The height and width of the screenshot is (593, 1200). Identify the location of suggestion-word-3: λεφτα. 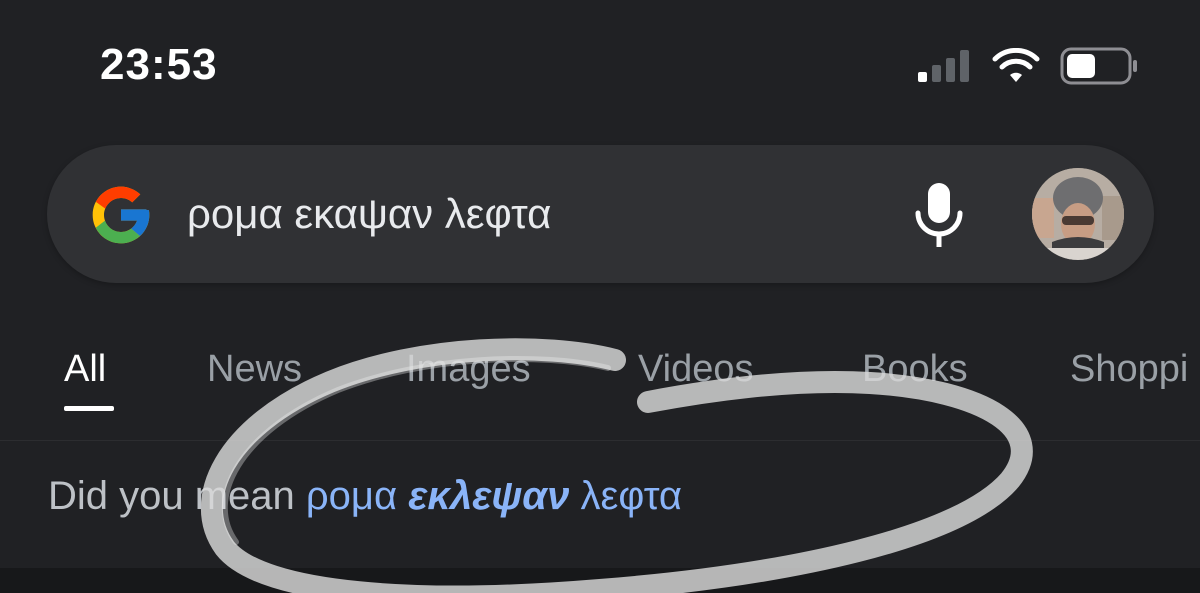
(631, 496).